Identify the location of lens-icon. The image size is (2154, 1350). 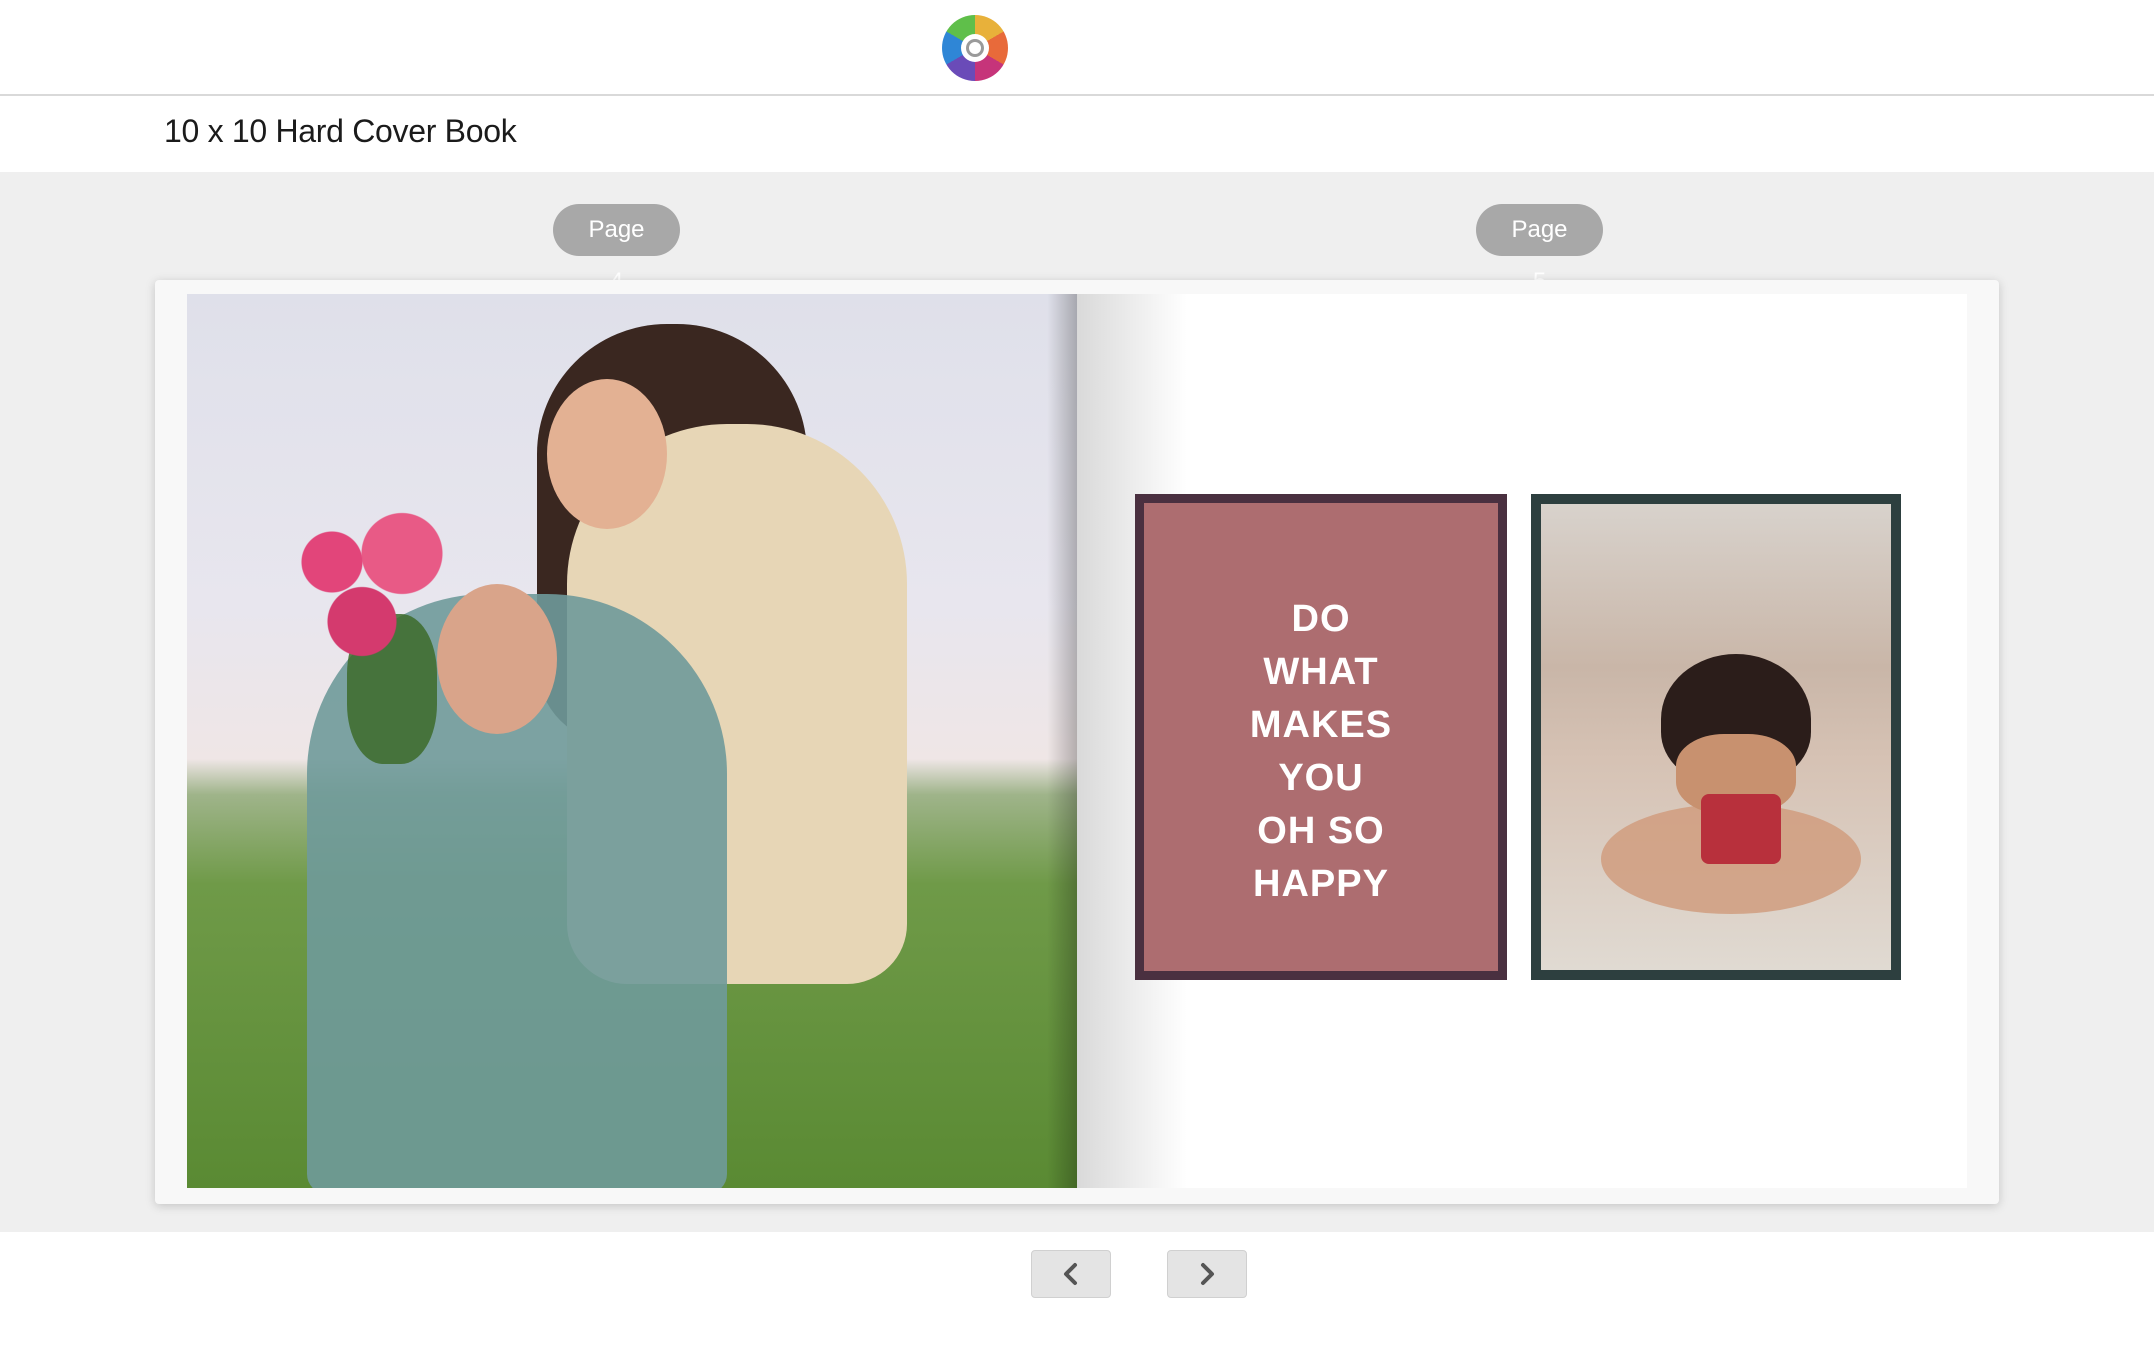
(975, 48).